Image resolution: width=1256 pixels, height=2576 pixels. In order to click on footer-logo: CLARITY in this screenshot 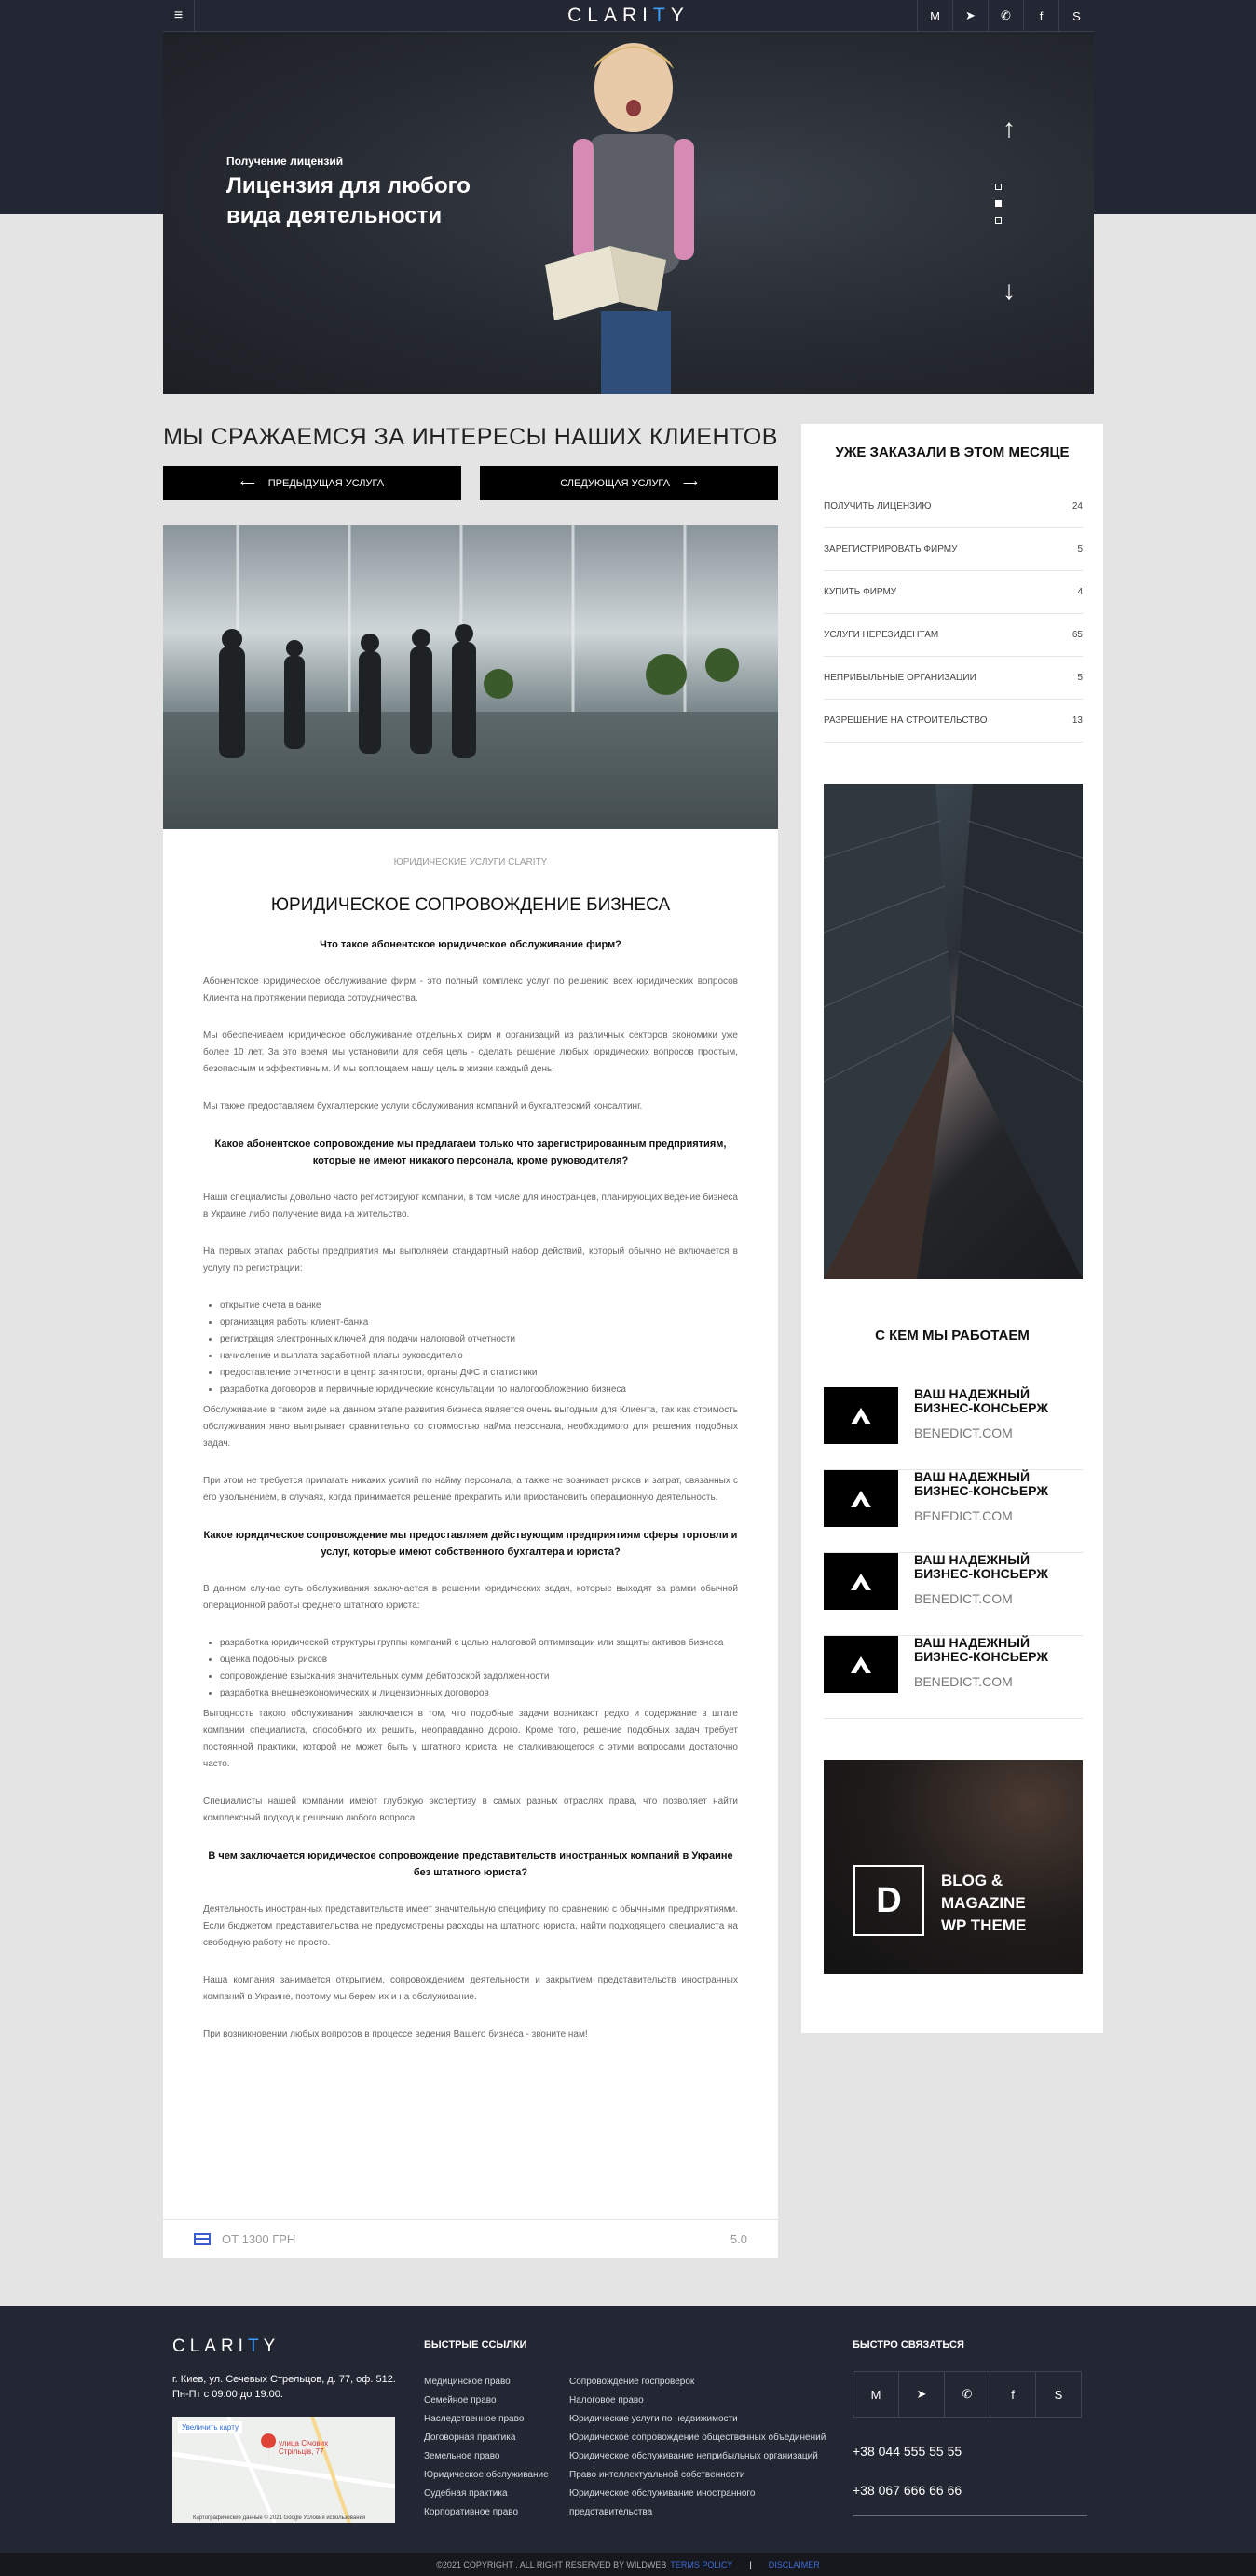, I will do `click(226, 2347)`.